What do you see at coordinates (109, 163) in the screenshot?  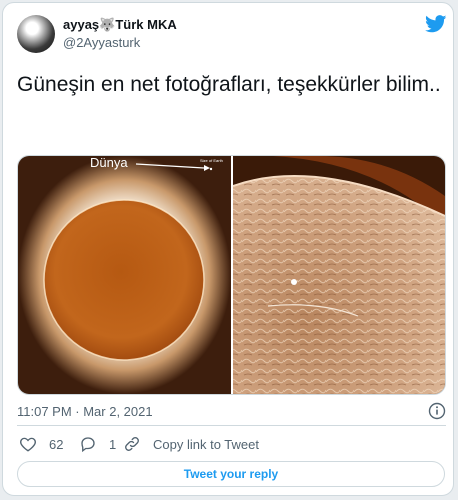 I see `earth-label: Dünya` at bounding box center [109, 163].